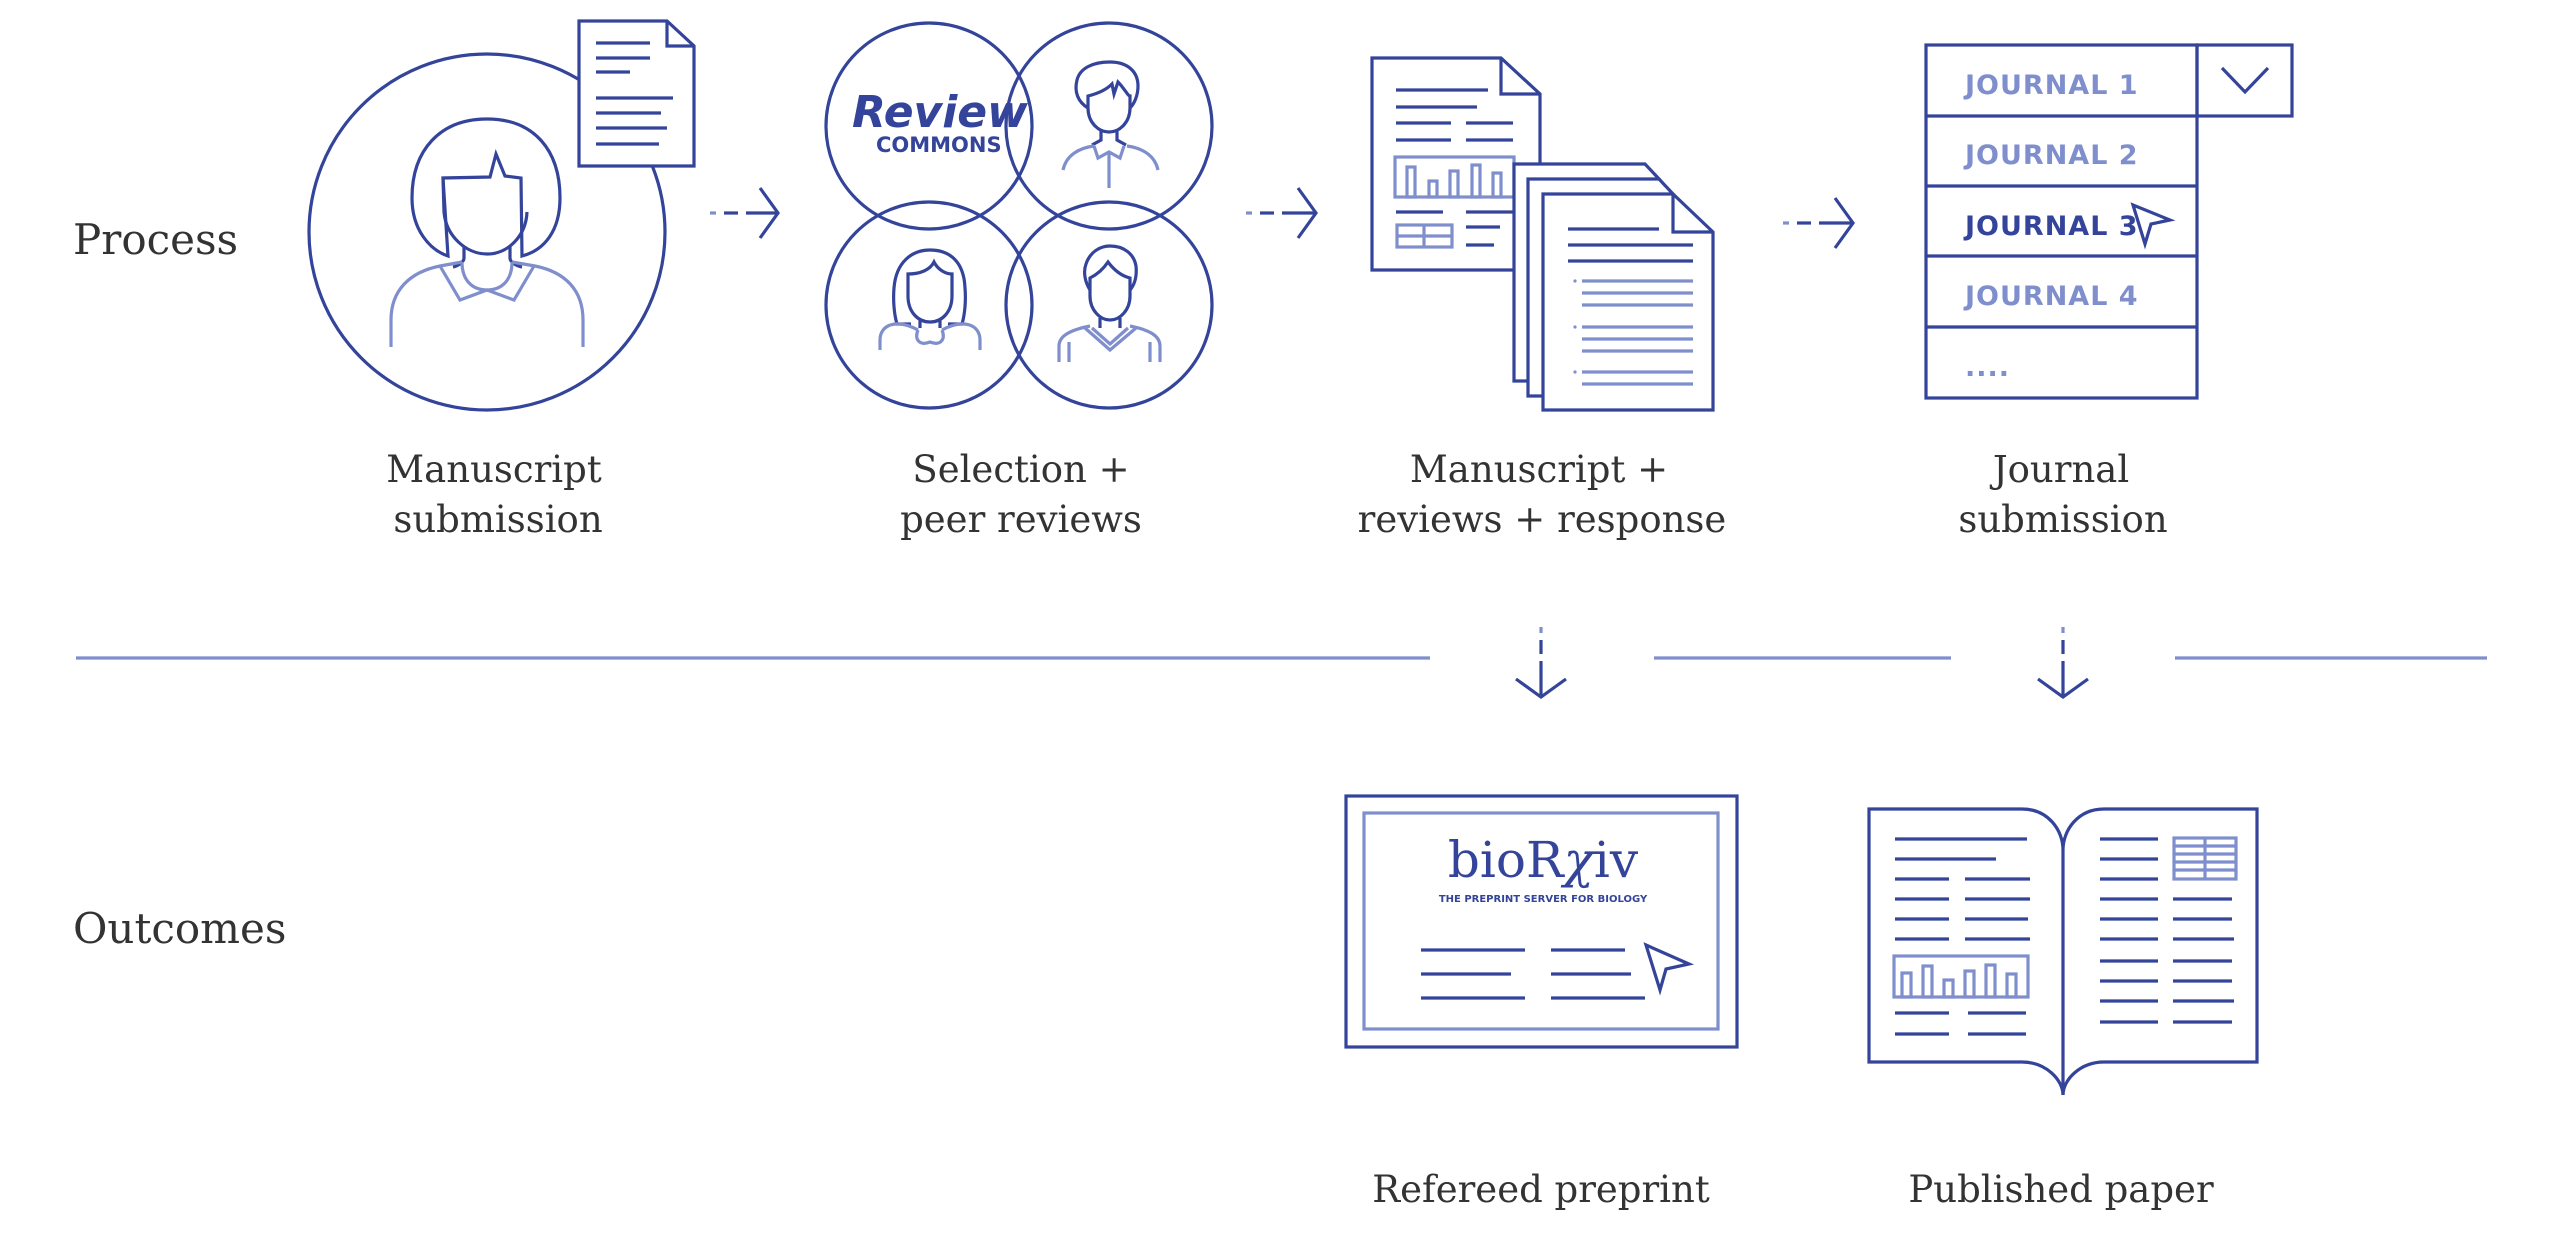 This screenshot has width=2560, height=1235. I want to click on female-author-icon, so click(487, 232).